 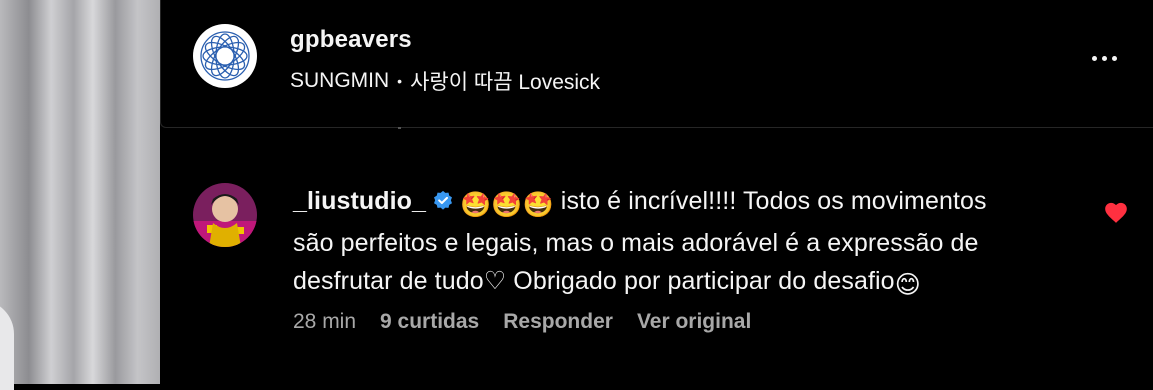 What do you see at coordinates (443, 200) in the screenshot?
I see `verified-badge-icon` at bounding box center [443, 200].